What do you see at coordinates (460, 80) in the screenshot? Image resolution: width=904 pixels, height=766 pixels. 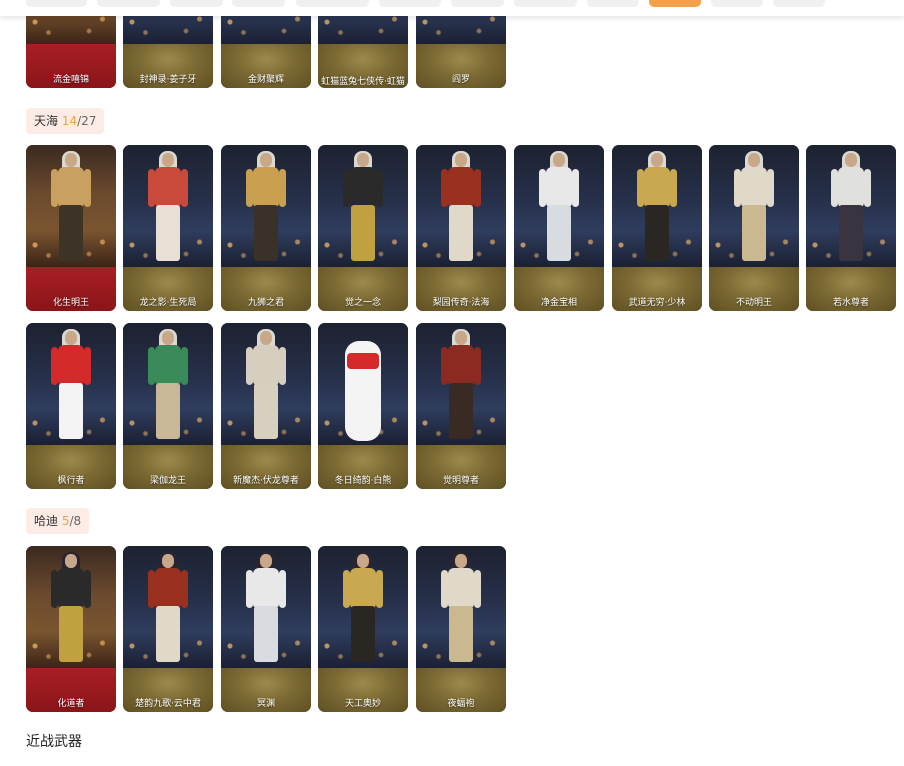 I see `skin-name: 阎罗` at bounding box center [460, 80].